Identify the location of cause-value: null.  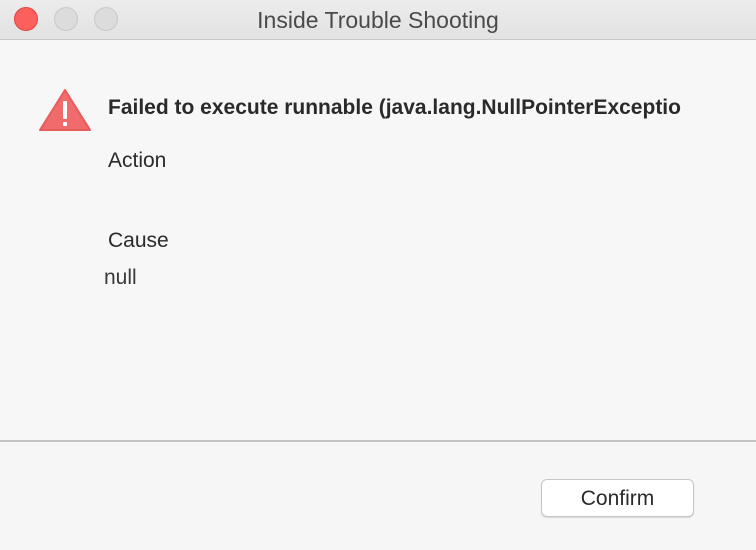
(120, 277).